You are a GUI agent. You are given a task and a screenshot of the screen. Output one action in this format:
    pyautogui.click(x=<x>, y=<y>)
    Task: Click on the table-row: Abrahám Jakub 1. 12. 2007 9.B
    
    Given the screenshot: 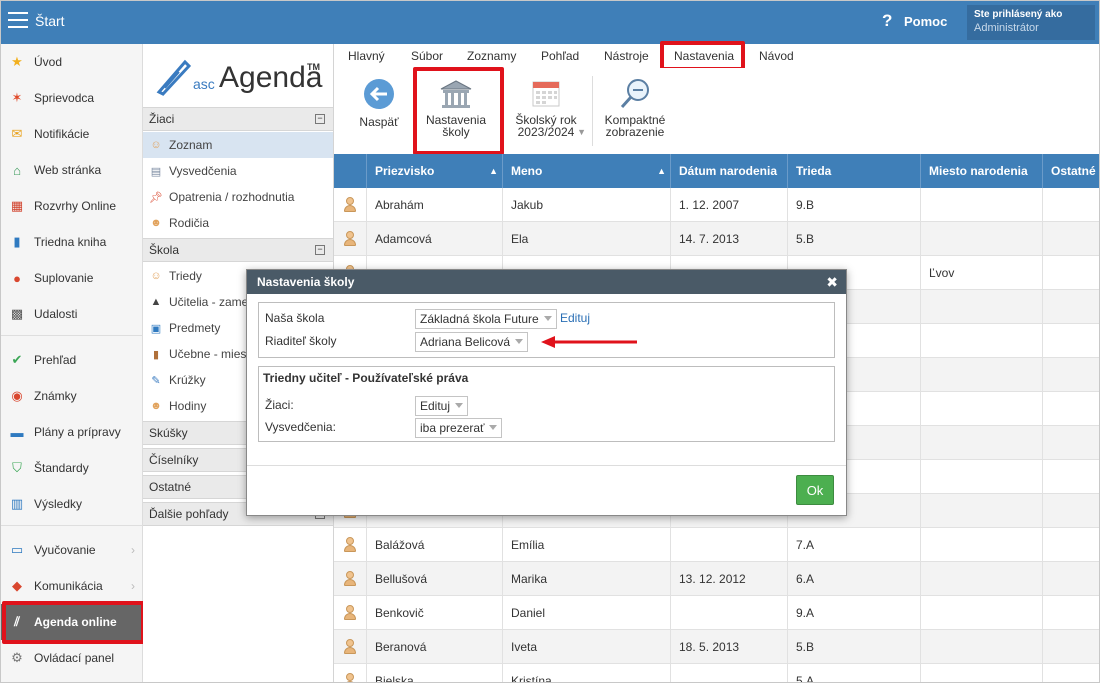 What is the action you would take?
    pyautogui.click(x=717, y=205)
    